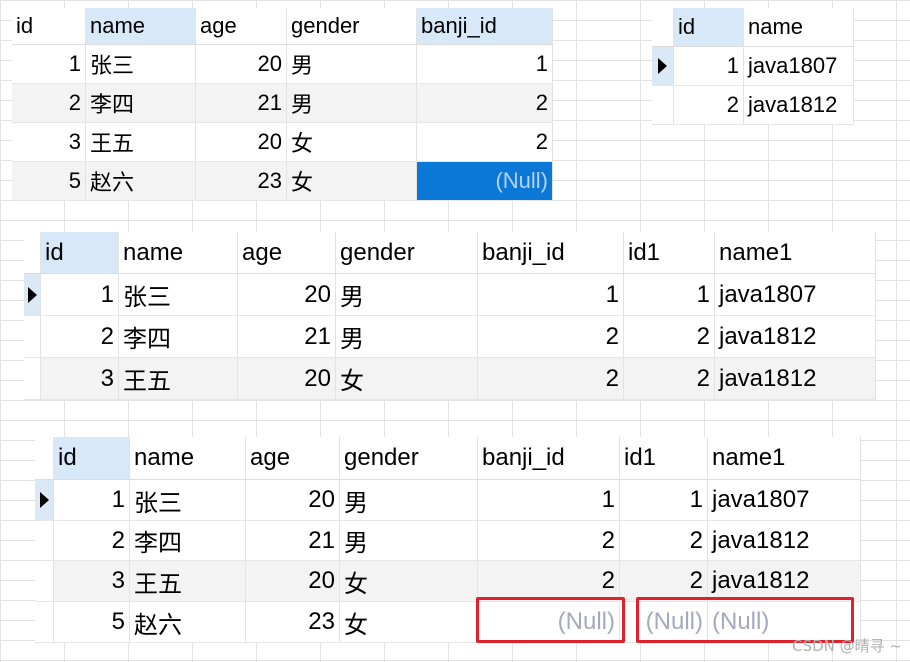 This screenshot has width=910, height=662. I want to click on table-row: 1 java1807, so click(753, 66).